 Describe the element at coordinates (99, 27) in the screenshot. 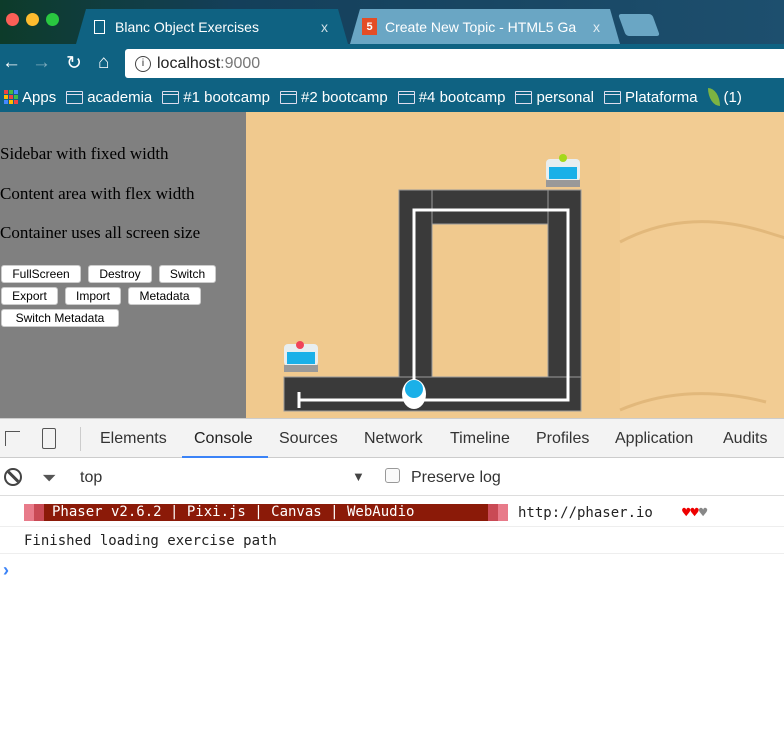

I see `page-icon` at that location.